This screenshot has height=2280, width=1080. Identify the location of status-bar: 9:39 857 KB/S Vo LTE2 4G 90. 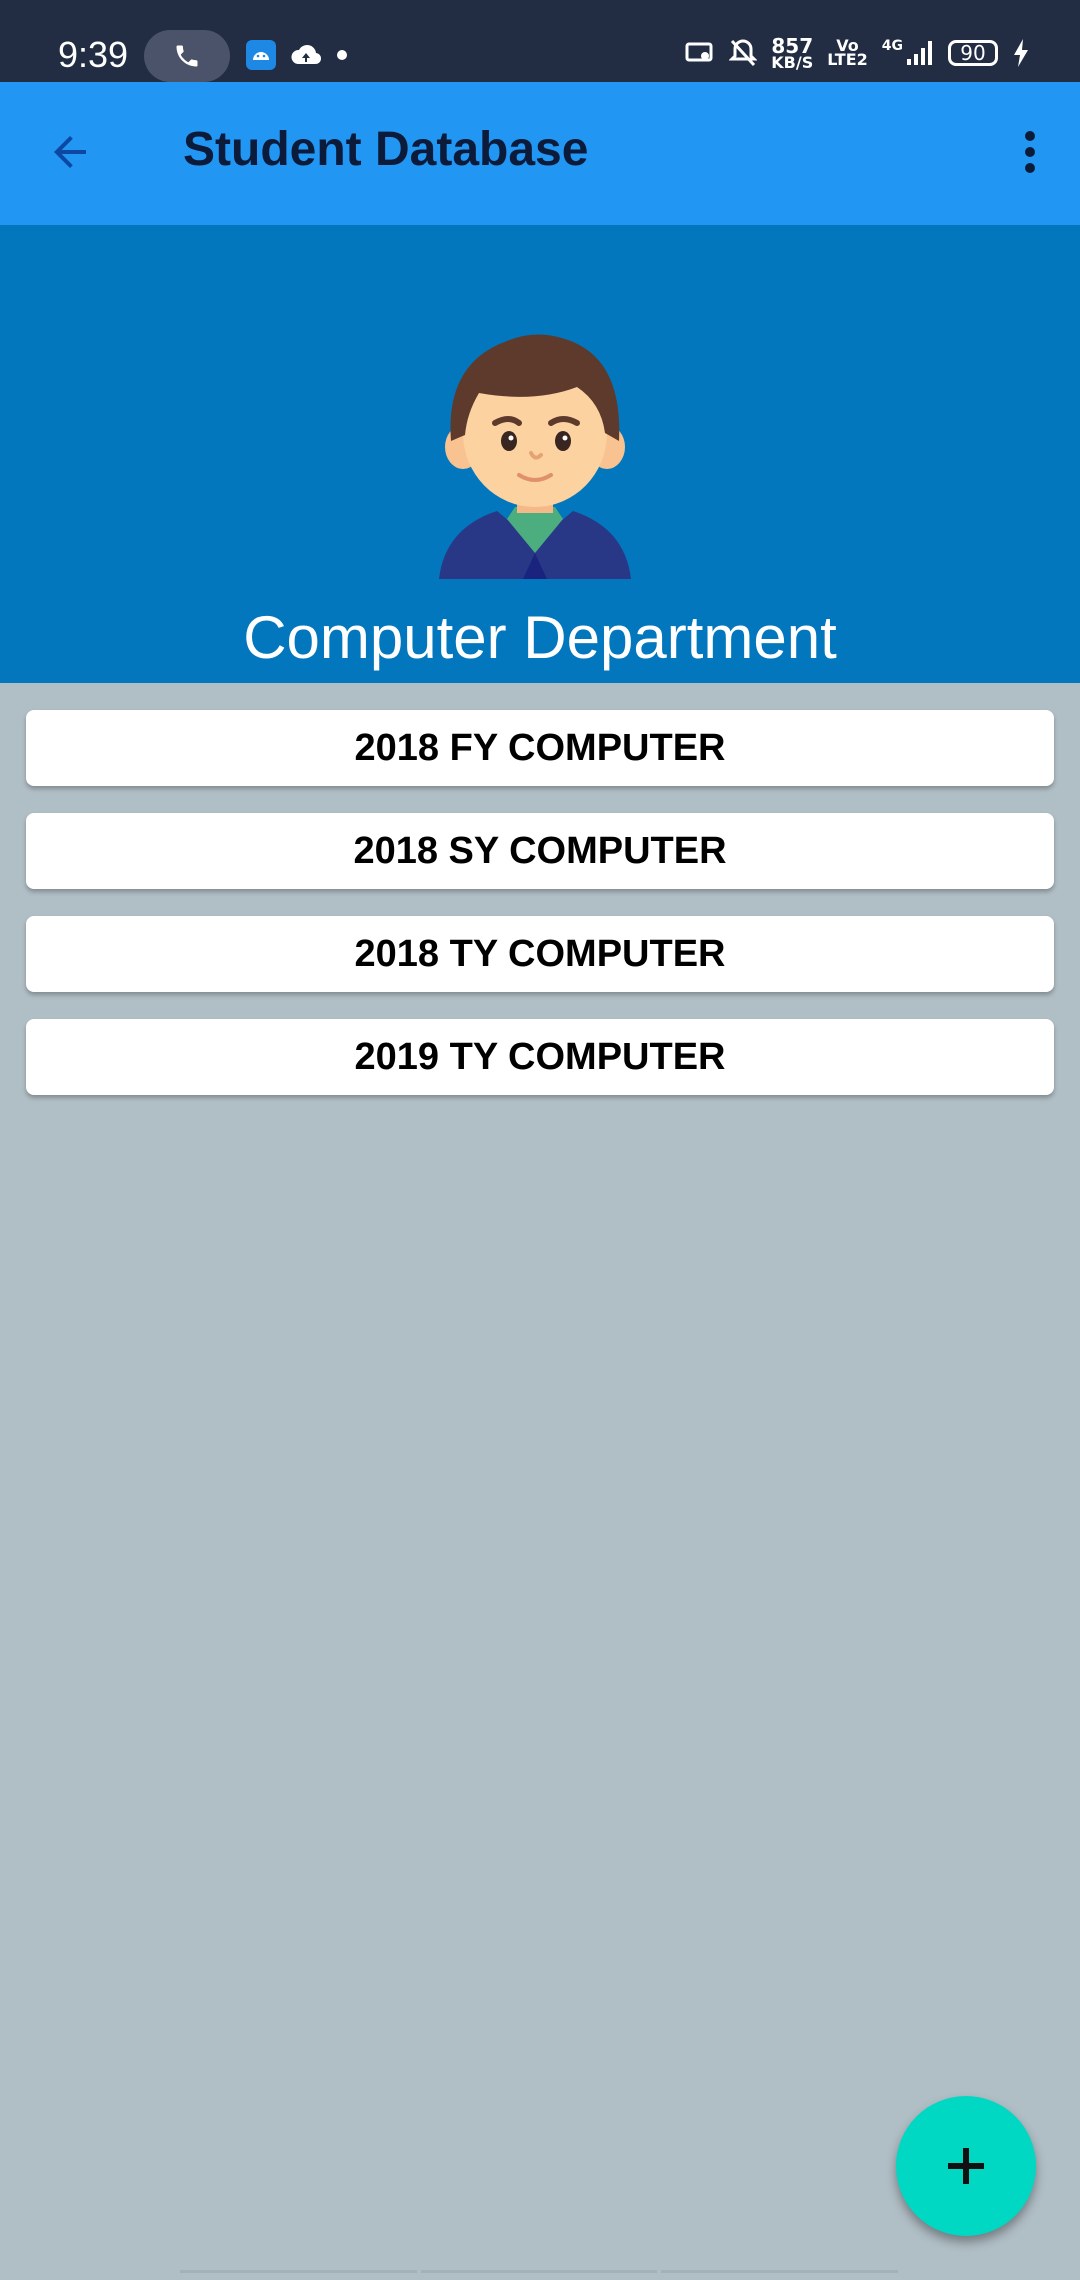
(540, 41).